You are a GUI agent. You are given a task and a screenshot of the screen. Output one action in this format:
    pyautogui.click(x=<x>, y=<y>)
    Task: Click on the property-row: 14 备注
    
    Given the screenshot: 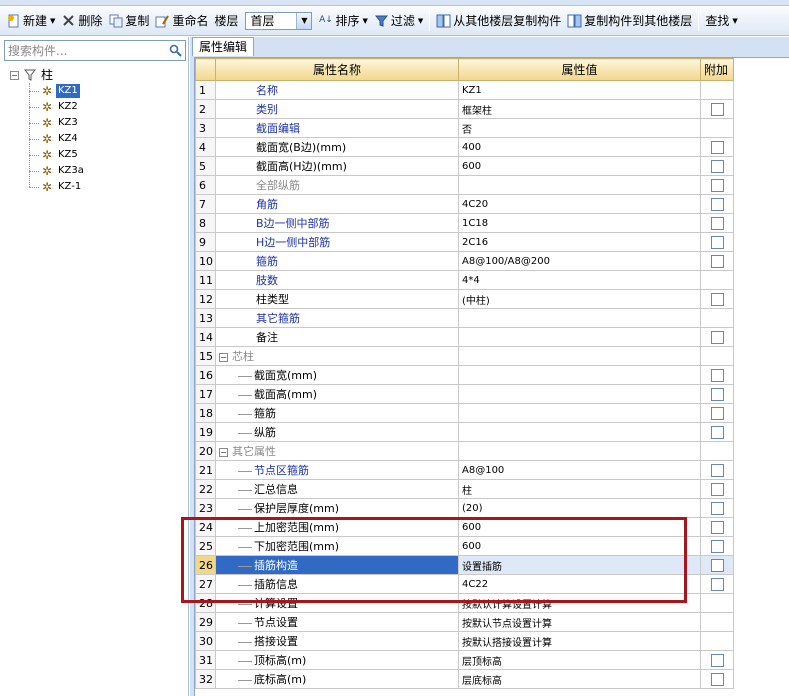 What is the action you would take?
    pyautogui.click(x=464, y=337)
    